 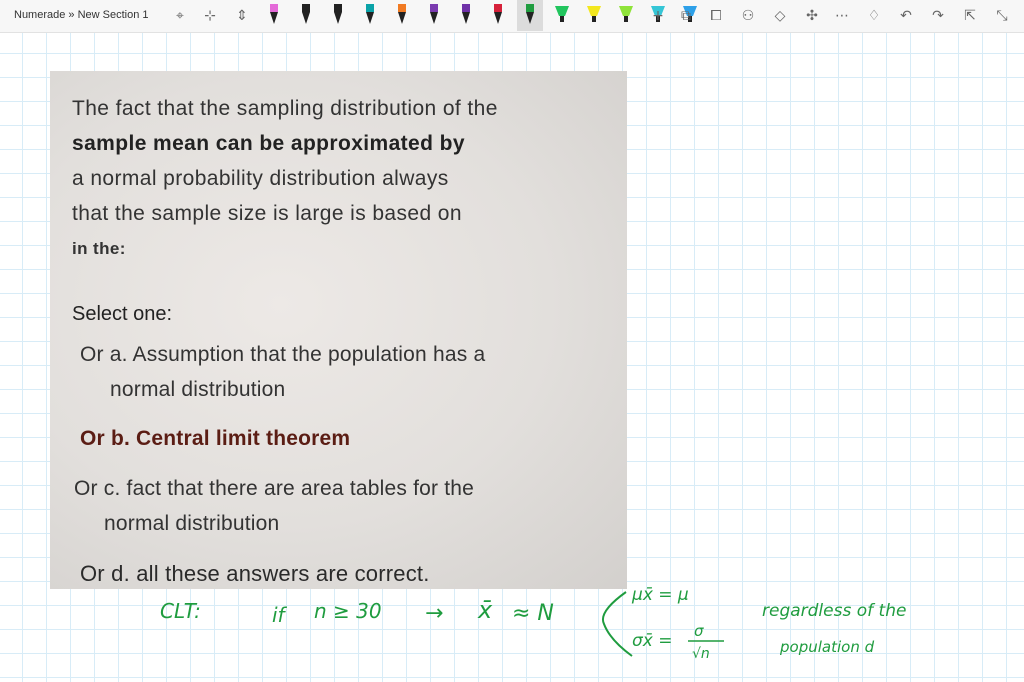 What do you see at coordinates (466, 15) in the screenshot?
I see `pen-purple-2-icon` at bounding box center [466, 15].